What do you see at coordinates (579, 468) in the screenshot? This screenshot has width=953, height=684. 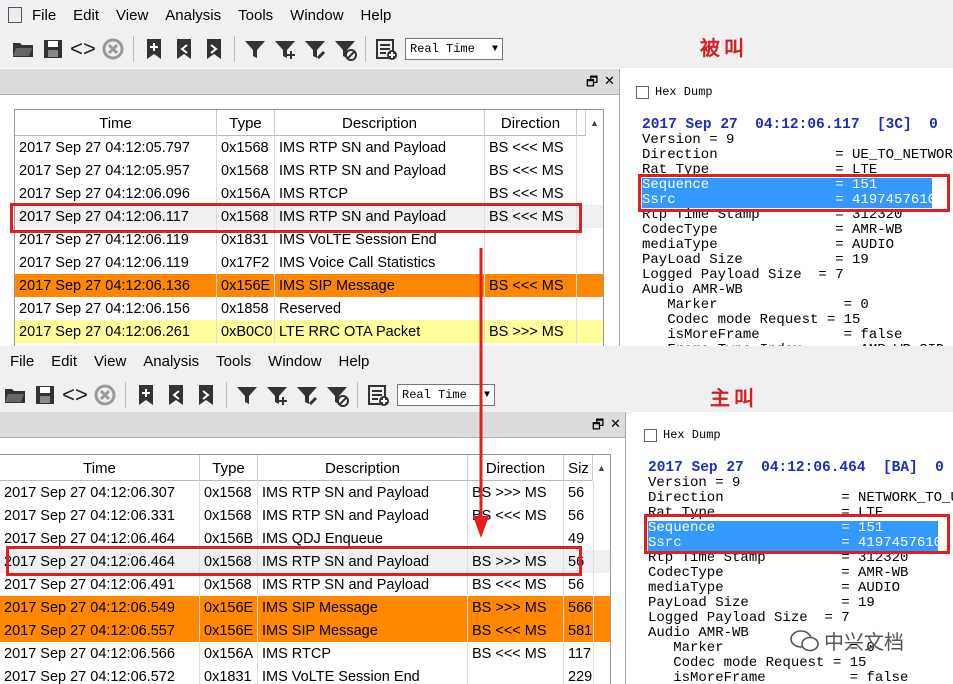 I see `col-size: Siz` at bounding box center [579, 468].